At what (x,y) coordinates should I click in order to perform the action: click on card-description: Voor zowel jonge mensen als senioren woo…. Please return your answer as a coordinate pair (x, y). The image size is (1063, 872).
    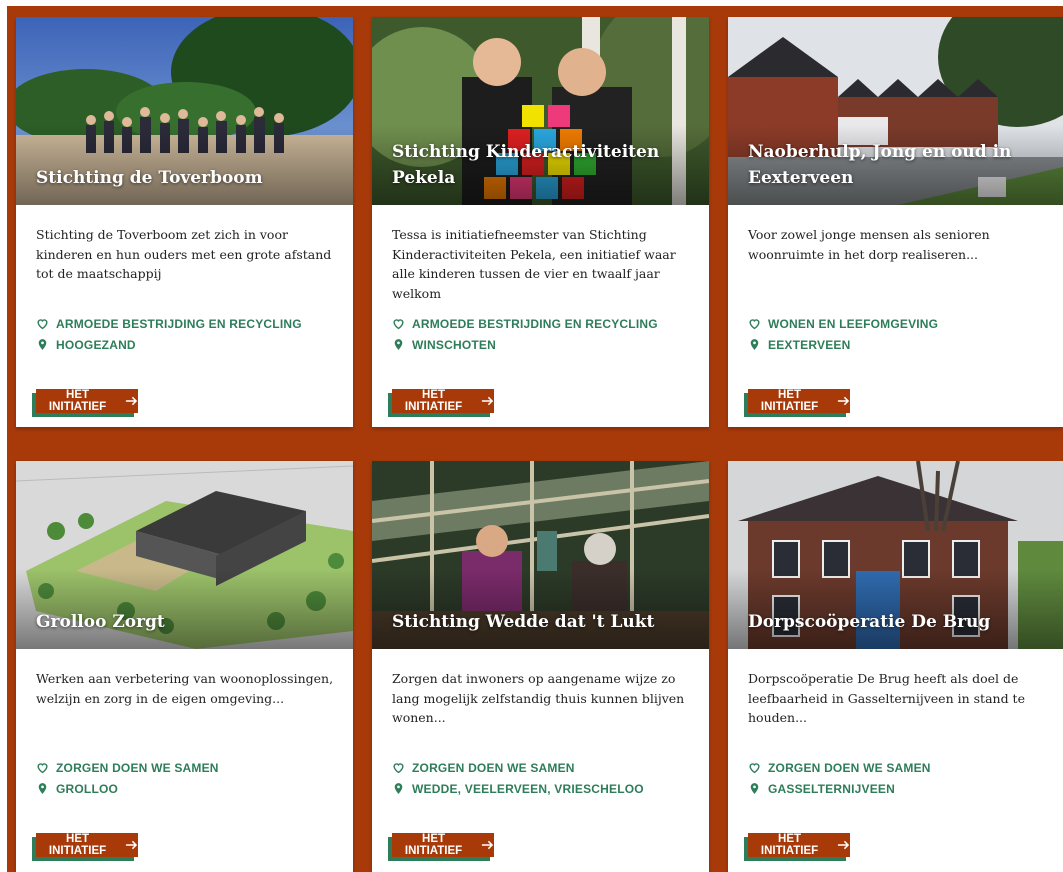
    Looking at the image, I should click on (869, 244).